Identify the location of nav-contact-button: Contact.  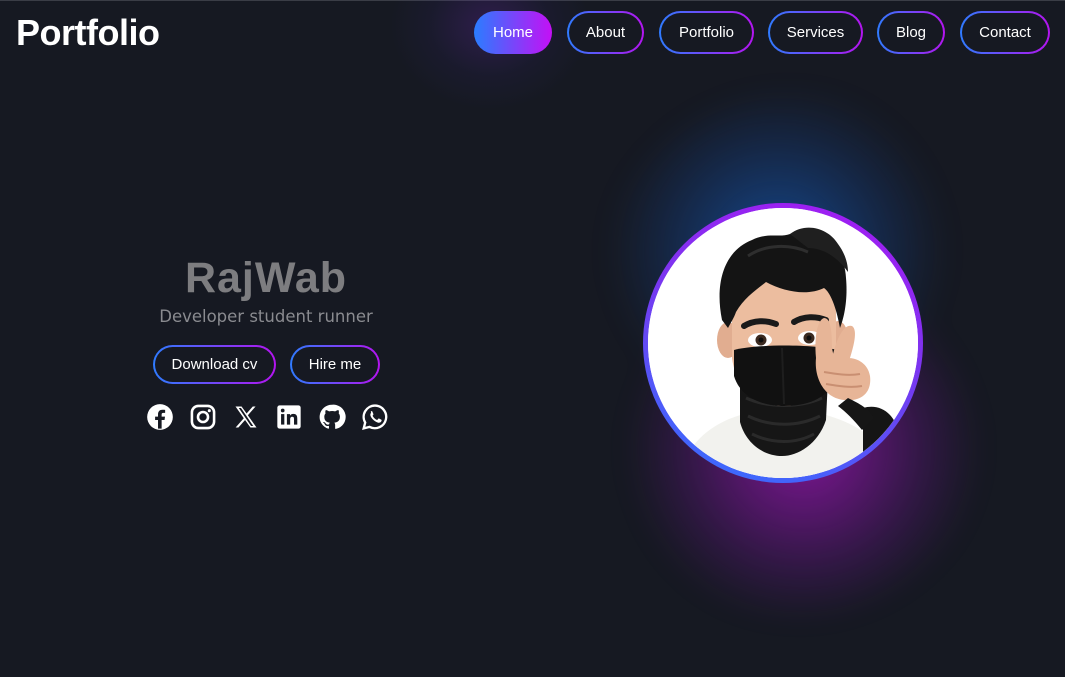
(1005, 32).